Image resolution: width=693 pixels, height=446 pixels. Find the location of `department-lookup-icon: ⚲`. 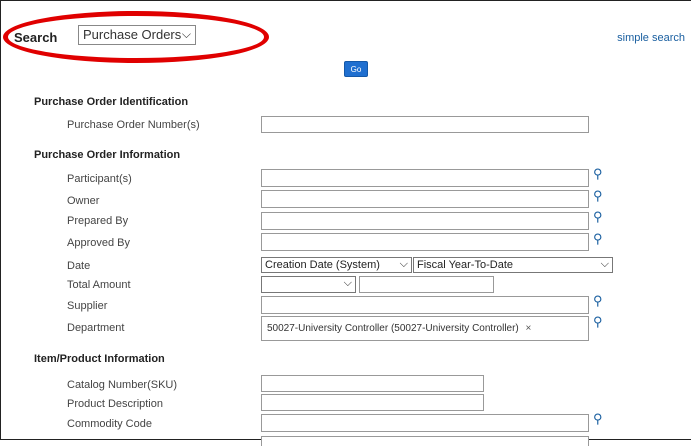

department-lookup-icon: ⚲ is located at coordinates (598, 322).